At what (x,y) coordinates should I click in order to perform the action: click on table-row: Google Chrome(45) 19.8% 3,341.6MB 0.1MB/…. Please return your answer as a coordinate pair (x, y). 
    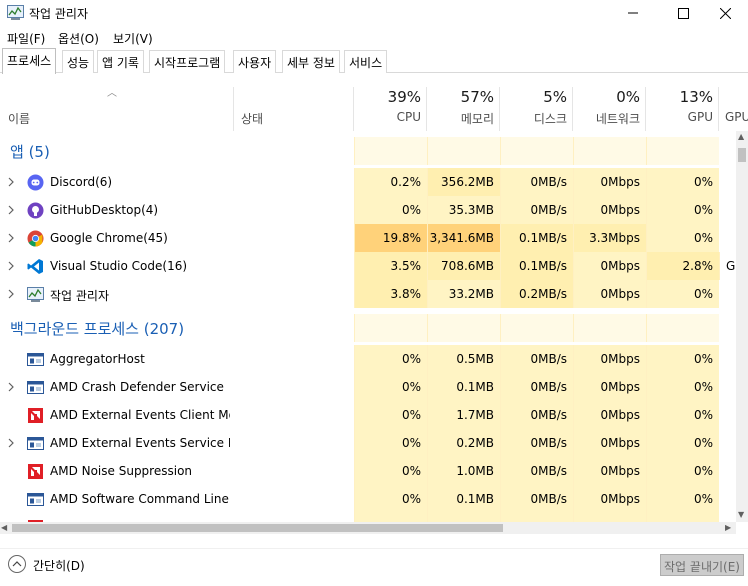
    Looking at the image, I should click on (360, 238).